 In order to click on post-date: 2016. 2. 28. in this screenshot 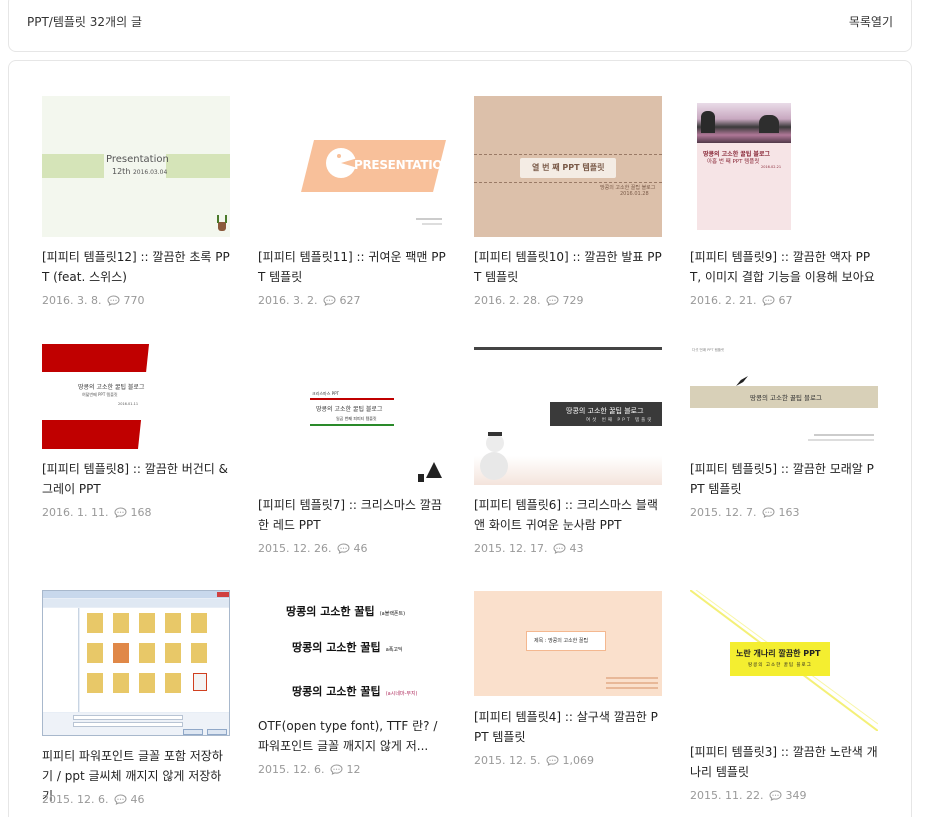, I will do `click(507, 300)`.